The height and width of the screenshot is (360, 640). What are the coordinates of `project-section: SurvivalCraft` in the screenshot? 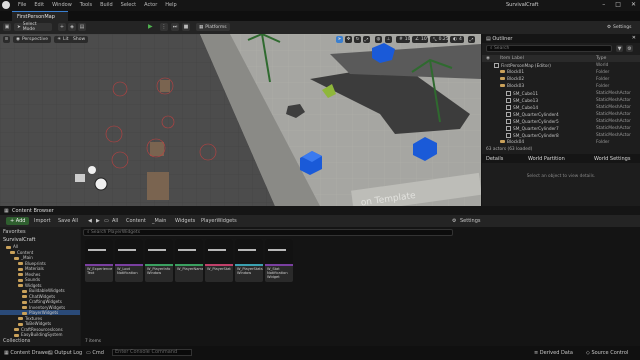 It's located at (19, 240).